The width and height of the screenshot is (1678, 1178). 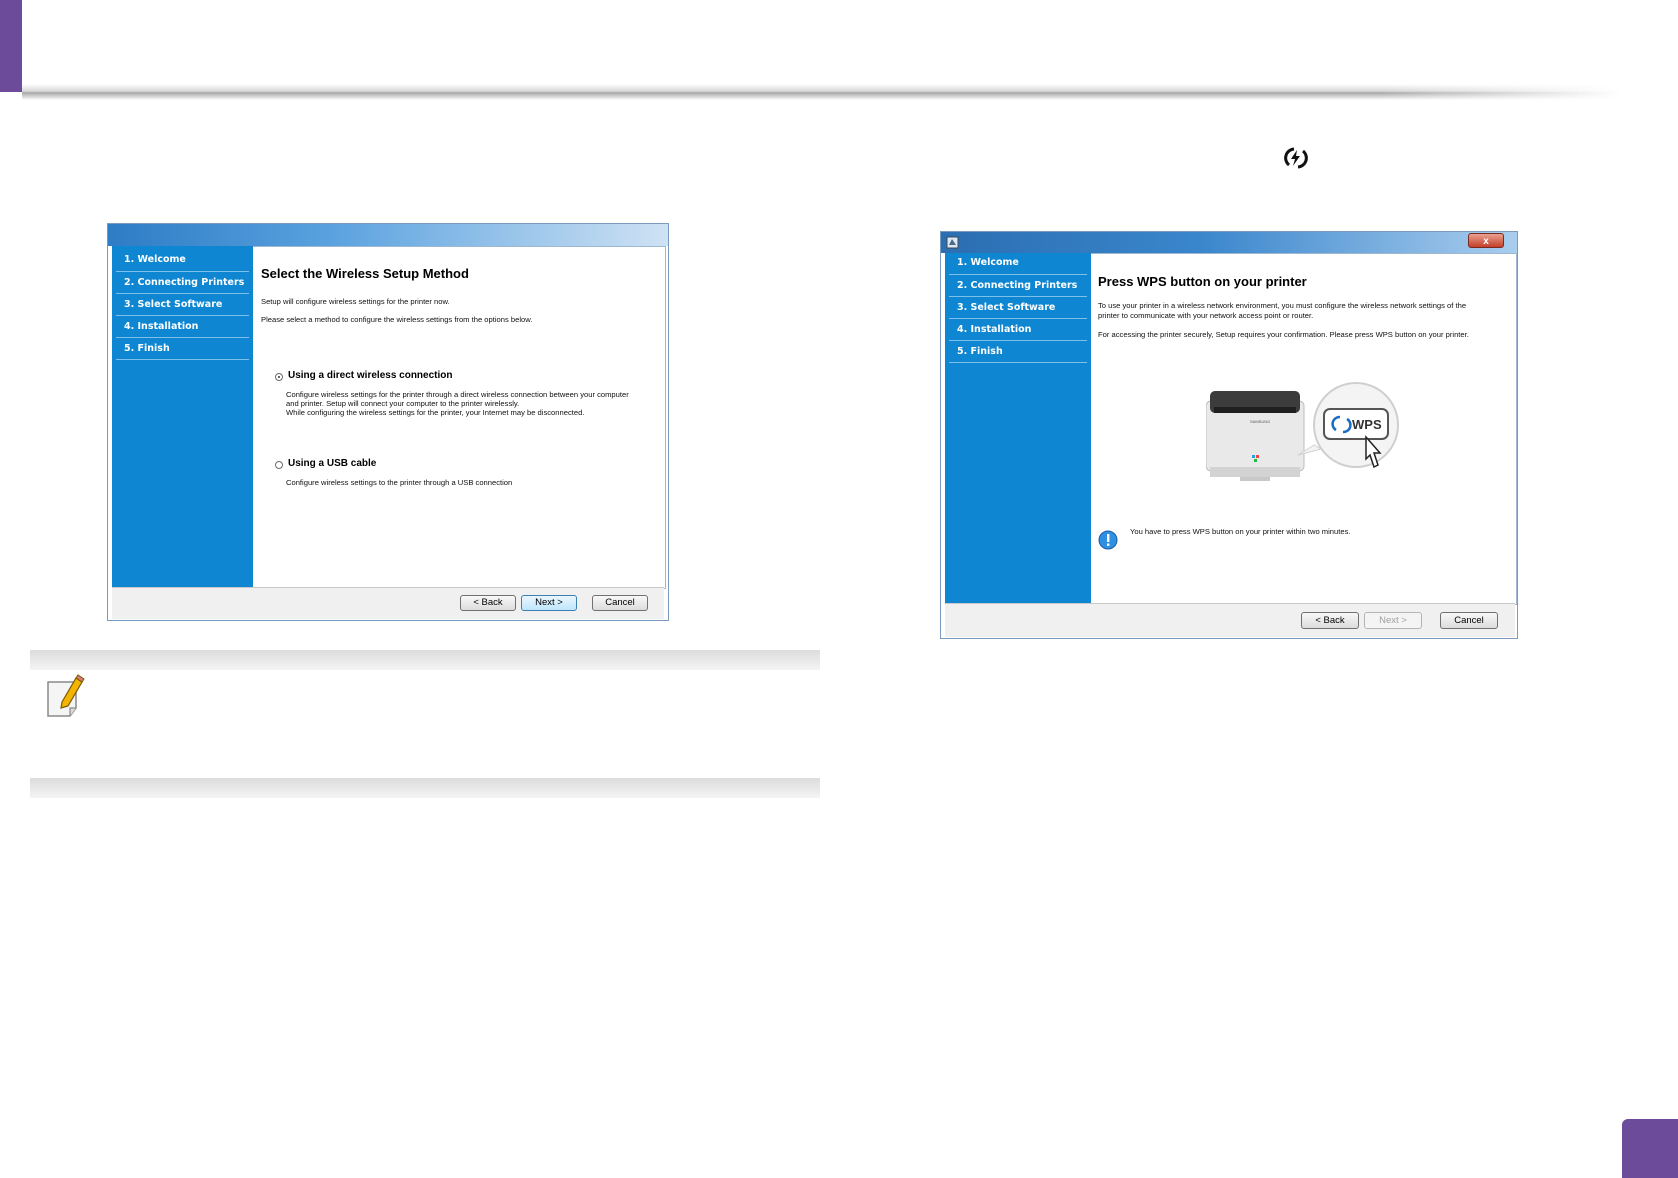 What do you see at coordinates (332, 463) in the screenshot?
I see `usb-cable-label: Using a USB cable` at bounding box center [332, 463].